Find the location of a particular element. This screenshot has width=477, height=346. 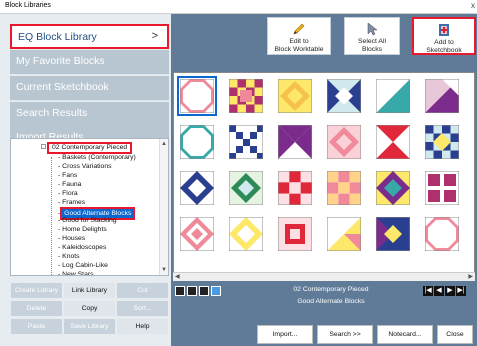

help-button: Help is located at coordinates (142, 326).